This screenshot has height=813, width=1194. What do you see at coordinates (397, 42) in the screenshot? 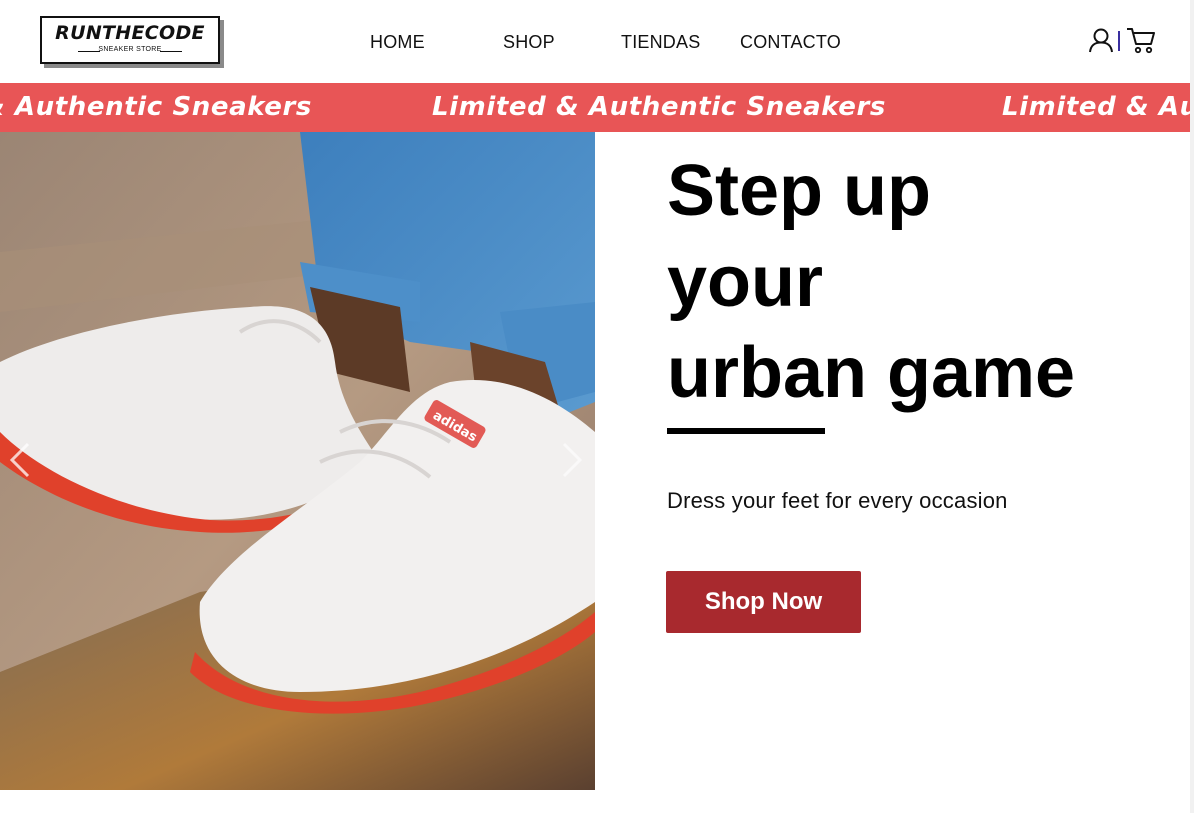
I see `nav-home: HOME` at bounding box center [397, 42].